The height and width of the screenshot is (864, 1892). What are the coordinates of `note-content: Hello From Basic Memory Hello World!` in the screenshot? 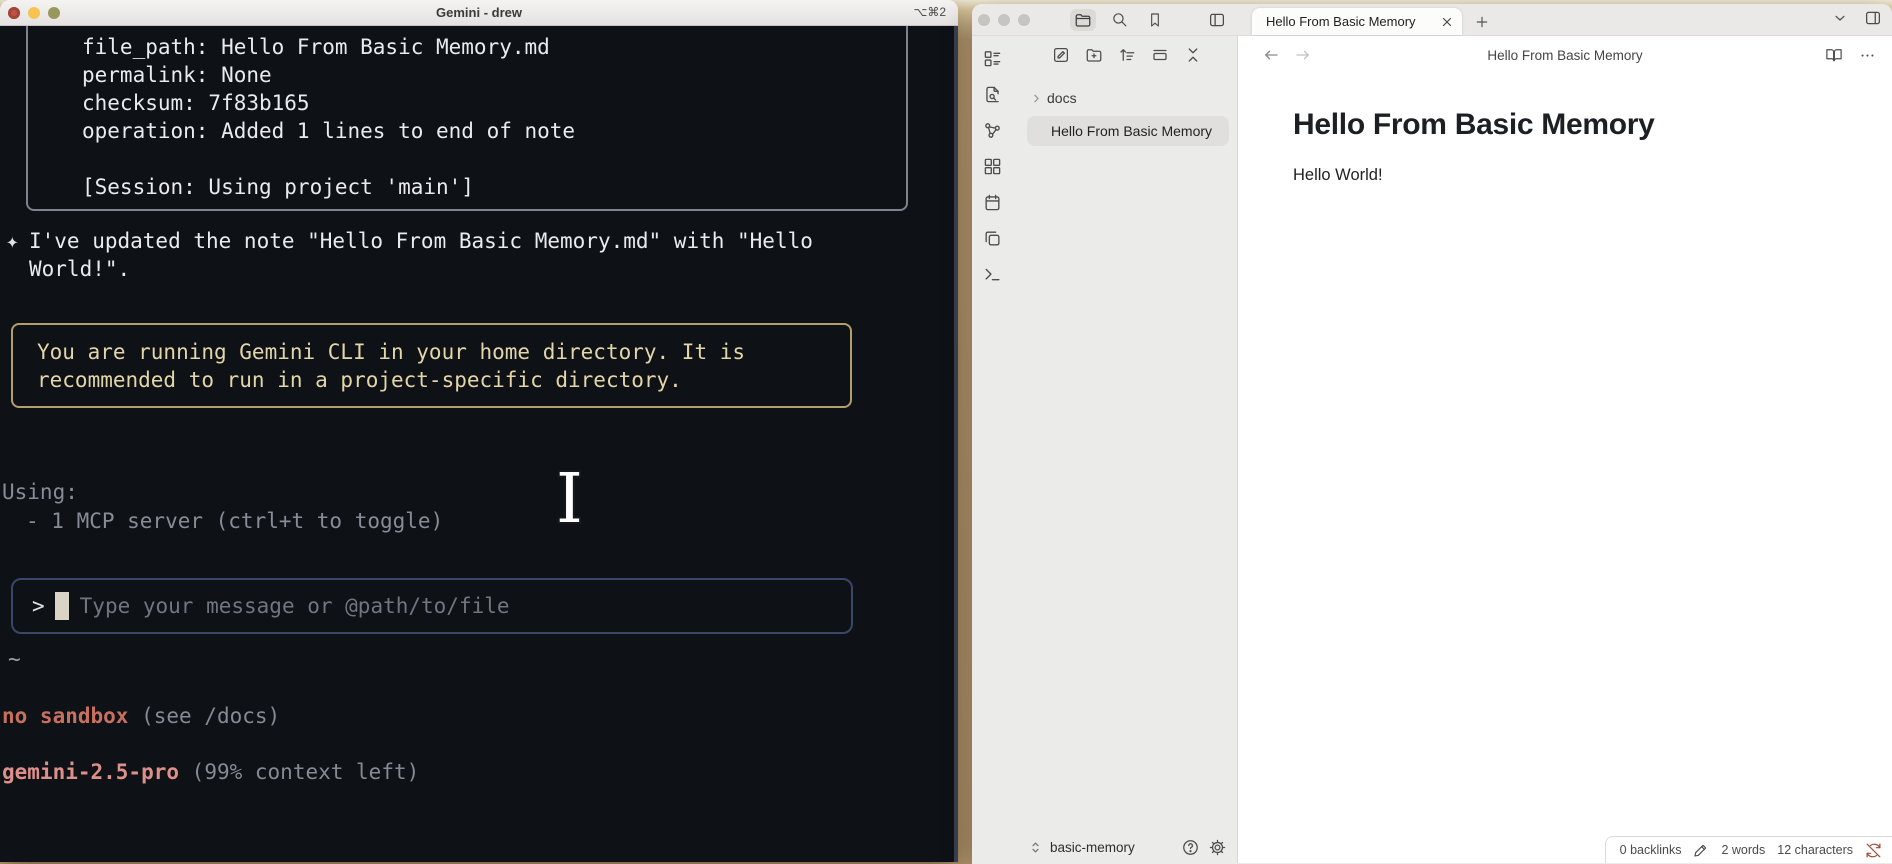 It's located at (1565, 129).